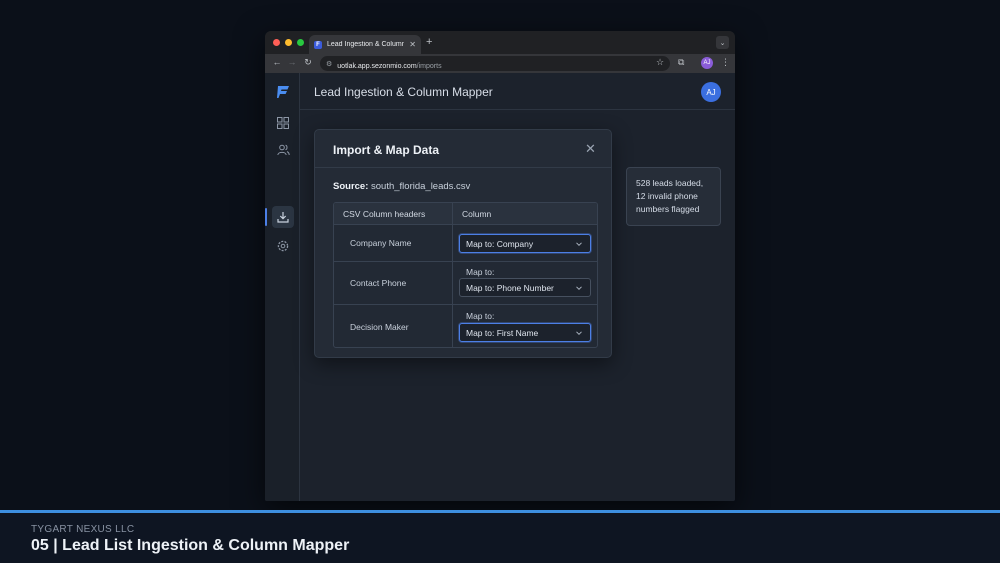 The height and width of the screenshot is (563, 1000). Describe the element at coordinates (386, 150) in the screenshot. I see `modal-title: Import & Map Data` at that location.